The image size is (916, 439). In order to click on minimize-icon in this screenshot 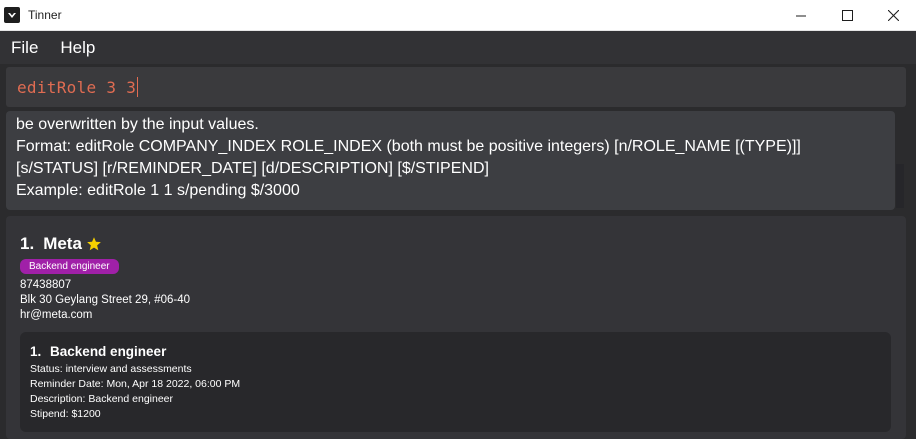, I will do `click(801, 15)`.